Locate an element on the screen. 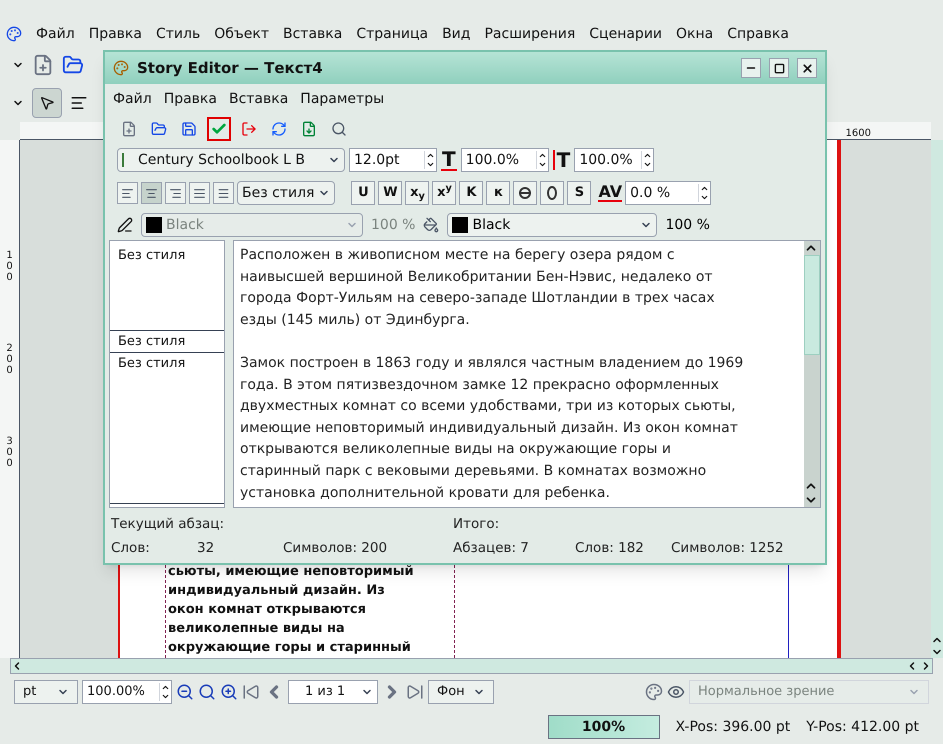  eye-icon is located at coordinates (676, 692).